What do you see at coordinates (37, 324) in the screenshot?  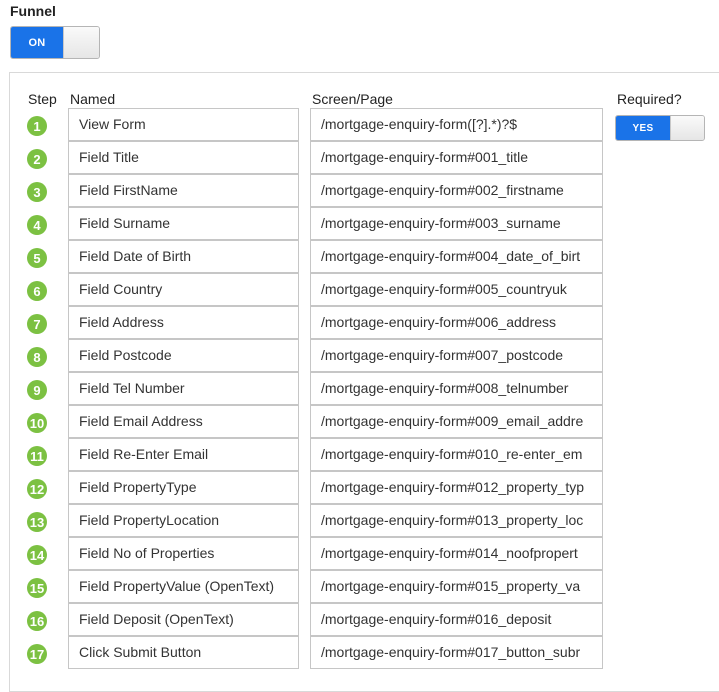 I see `step-number-badge: 7` at bounding box center [37, 324].